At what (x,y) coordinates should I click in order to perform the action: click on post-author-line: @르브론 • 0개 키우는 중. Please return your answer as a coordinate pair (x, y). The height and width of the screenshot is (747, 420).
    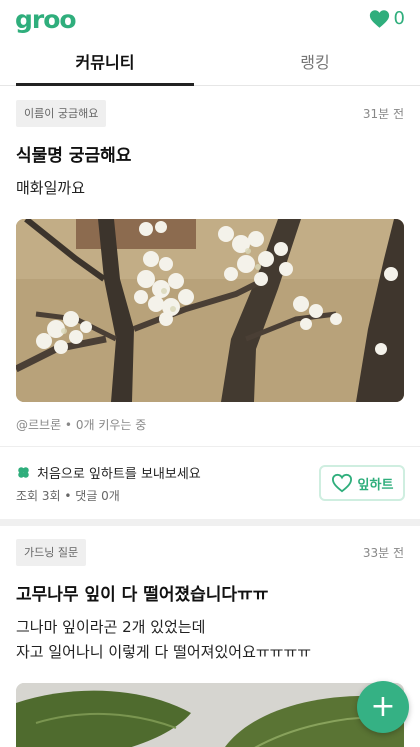
    Looking at the image, I should click on (210, 425).